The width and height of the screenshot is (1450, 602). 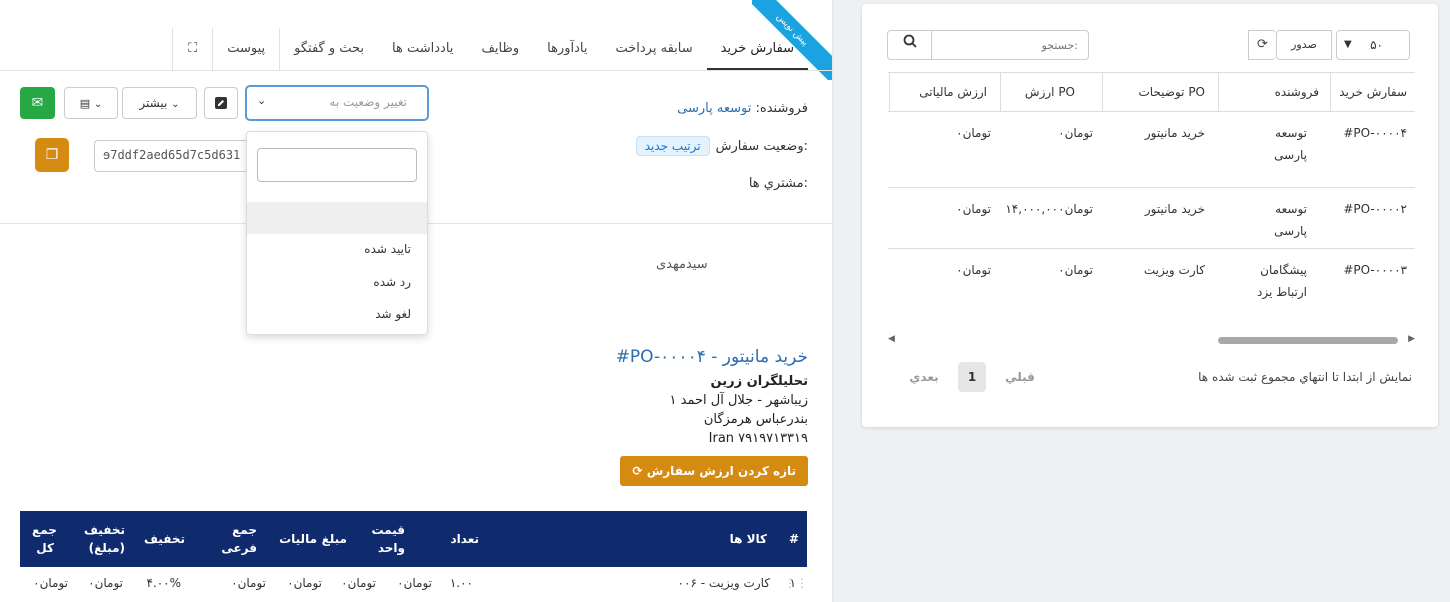 What do you see at coordinates (1020, 377) in the screenshot?
I see `prev-page-button: قبلي` at bounding box center [1020, 377].